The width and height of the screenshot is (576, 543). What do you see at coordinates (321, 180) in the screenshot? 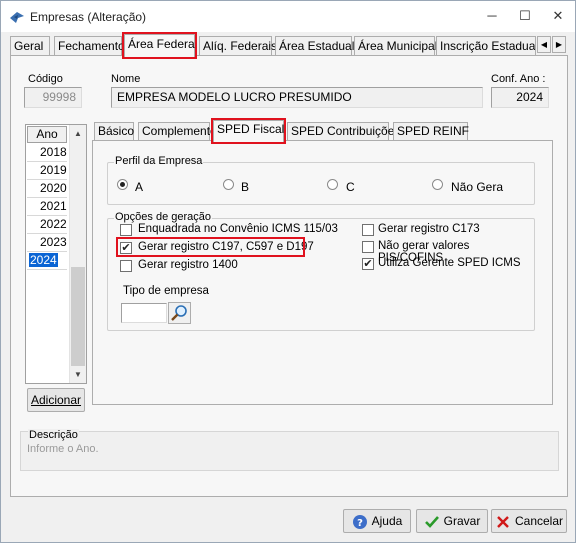
I see `perfil-group: Perfil da Empresa A B C Não Gera` at bounding box center [321, 180].